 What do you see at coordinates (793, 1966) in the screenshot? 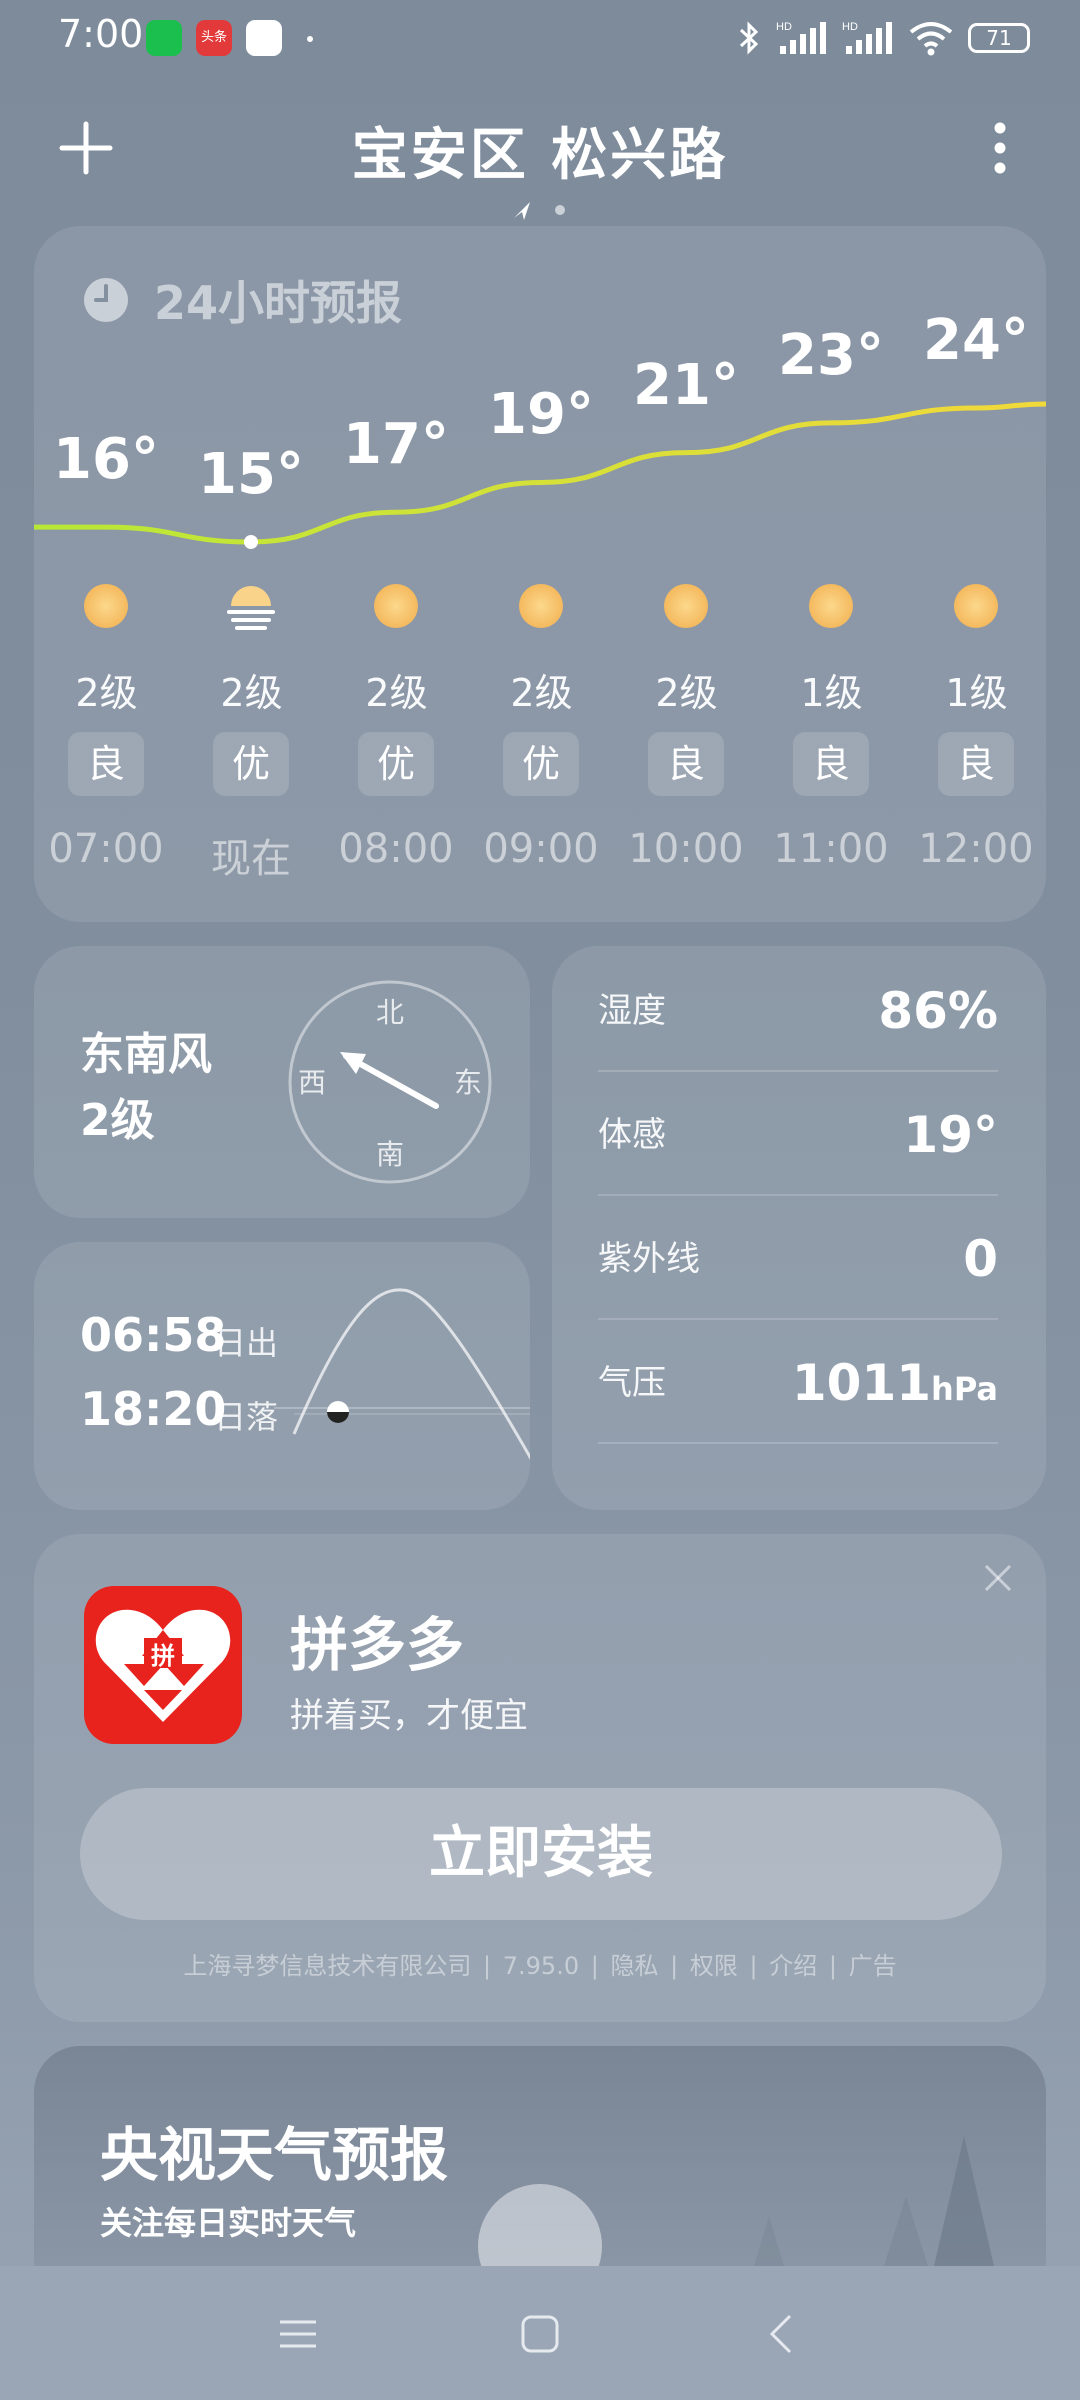
I see `intro-link: 介绍` at bounding box center [793, 1966].